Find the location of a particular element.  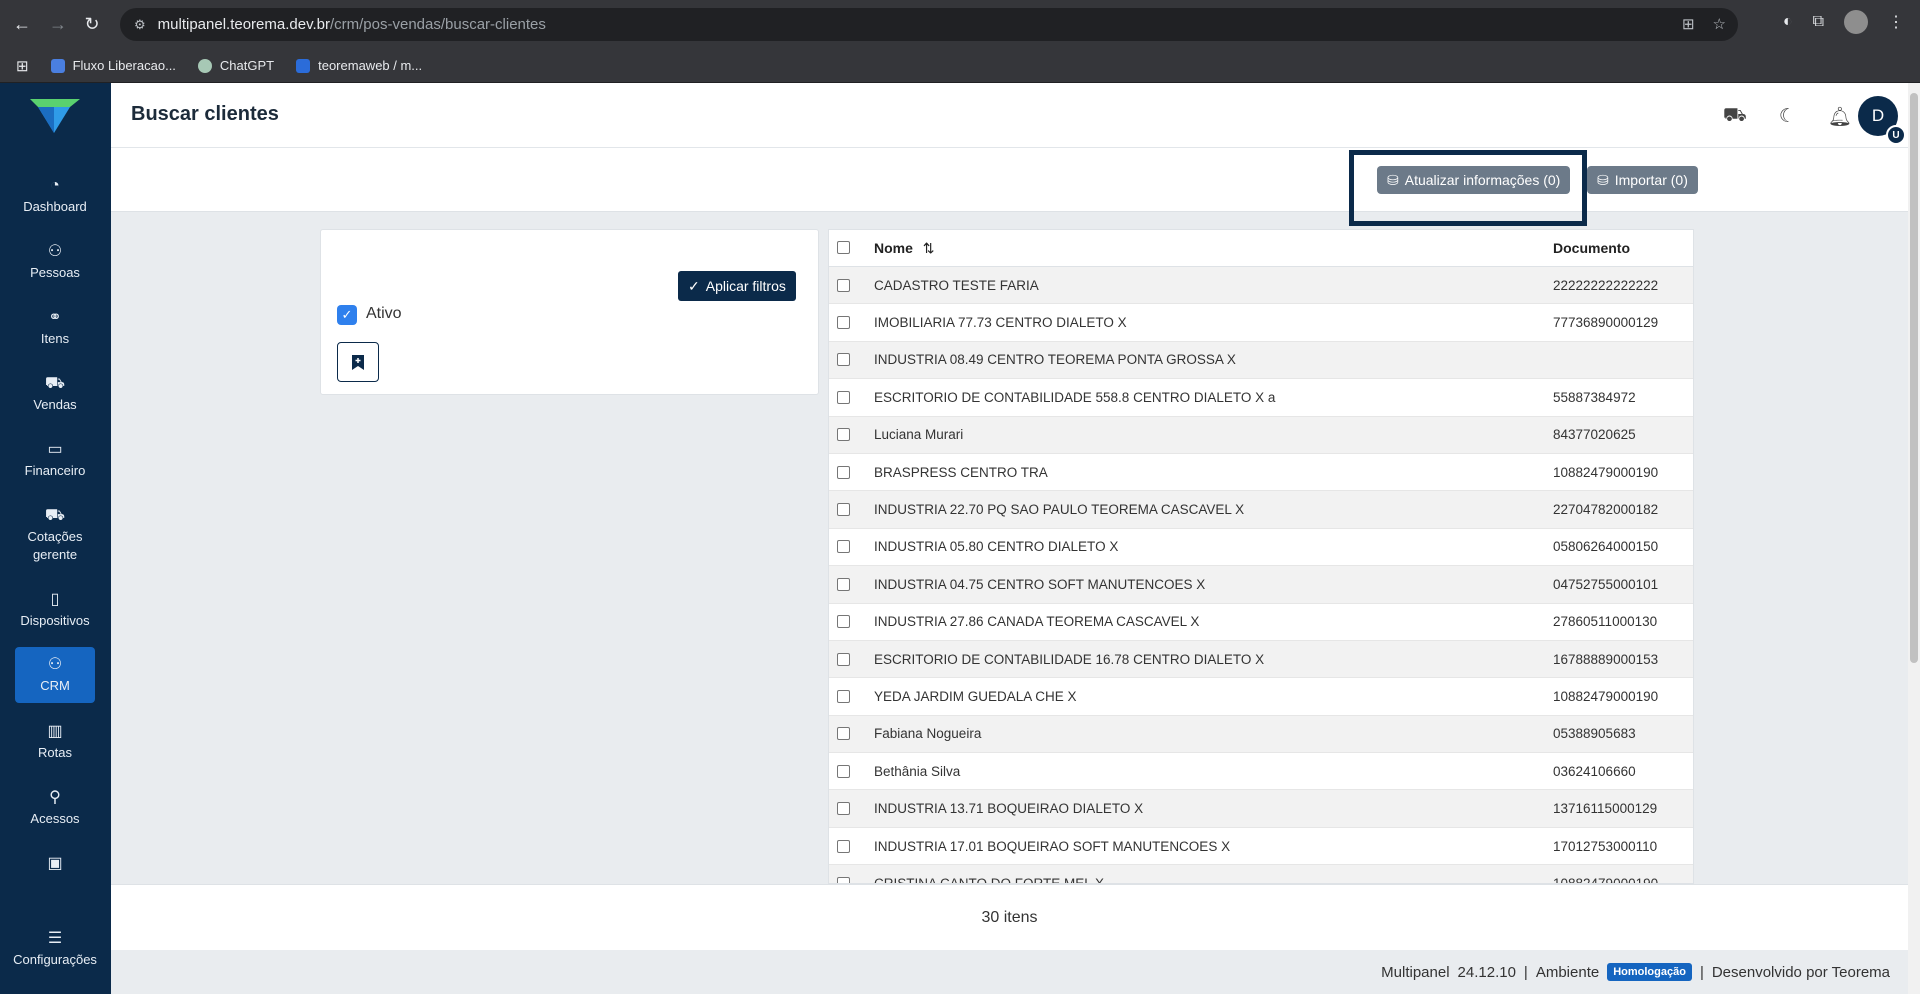

cell-name: IMOBILIARIA 77.73 CENTRO DIALETO X is located at coordinates (1000, 323).